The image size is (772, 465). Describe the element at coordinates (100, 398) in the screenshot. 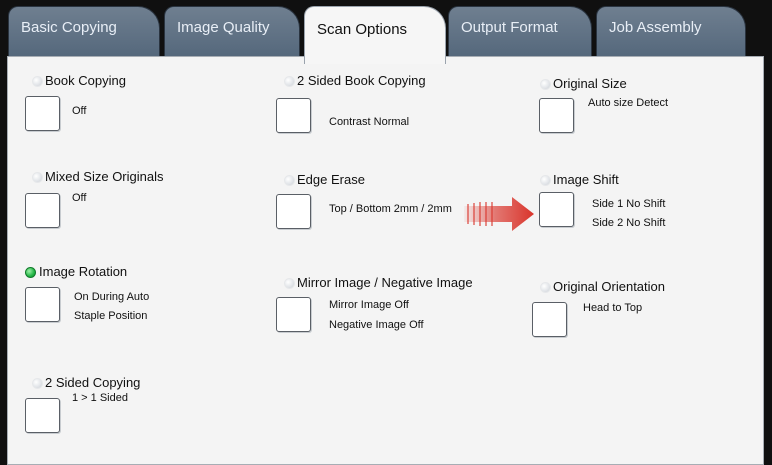

I see `option-value: 1 > 1 Sided` at that location.